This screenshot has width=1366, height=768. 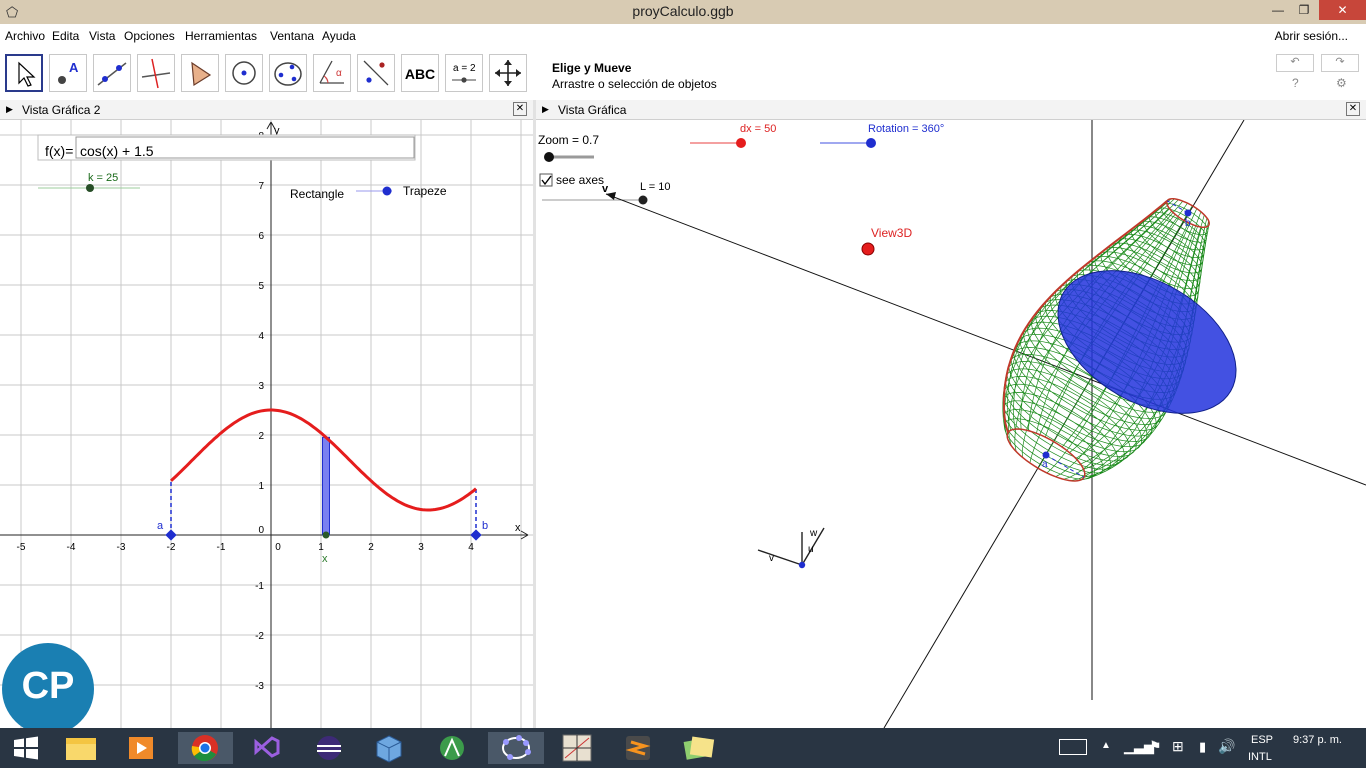 What do you see at coordinates (339, 36) in the screenshot?
I see `menu-ayuda: Ayuda` at bounding box center [339, 36].